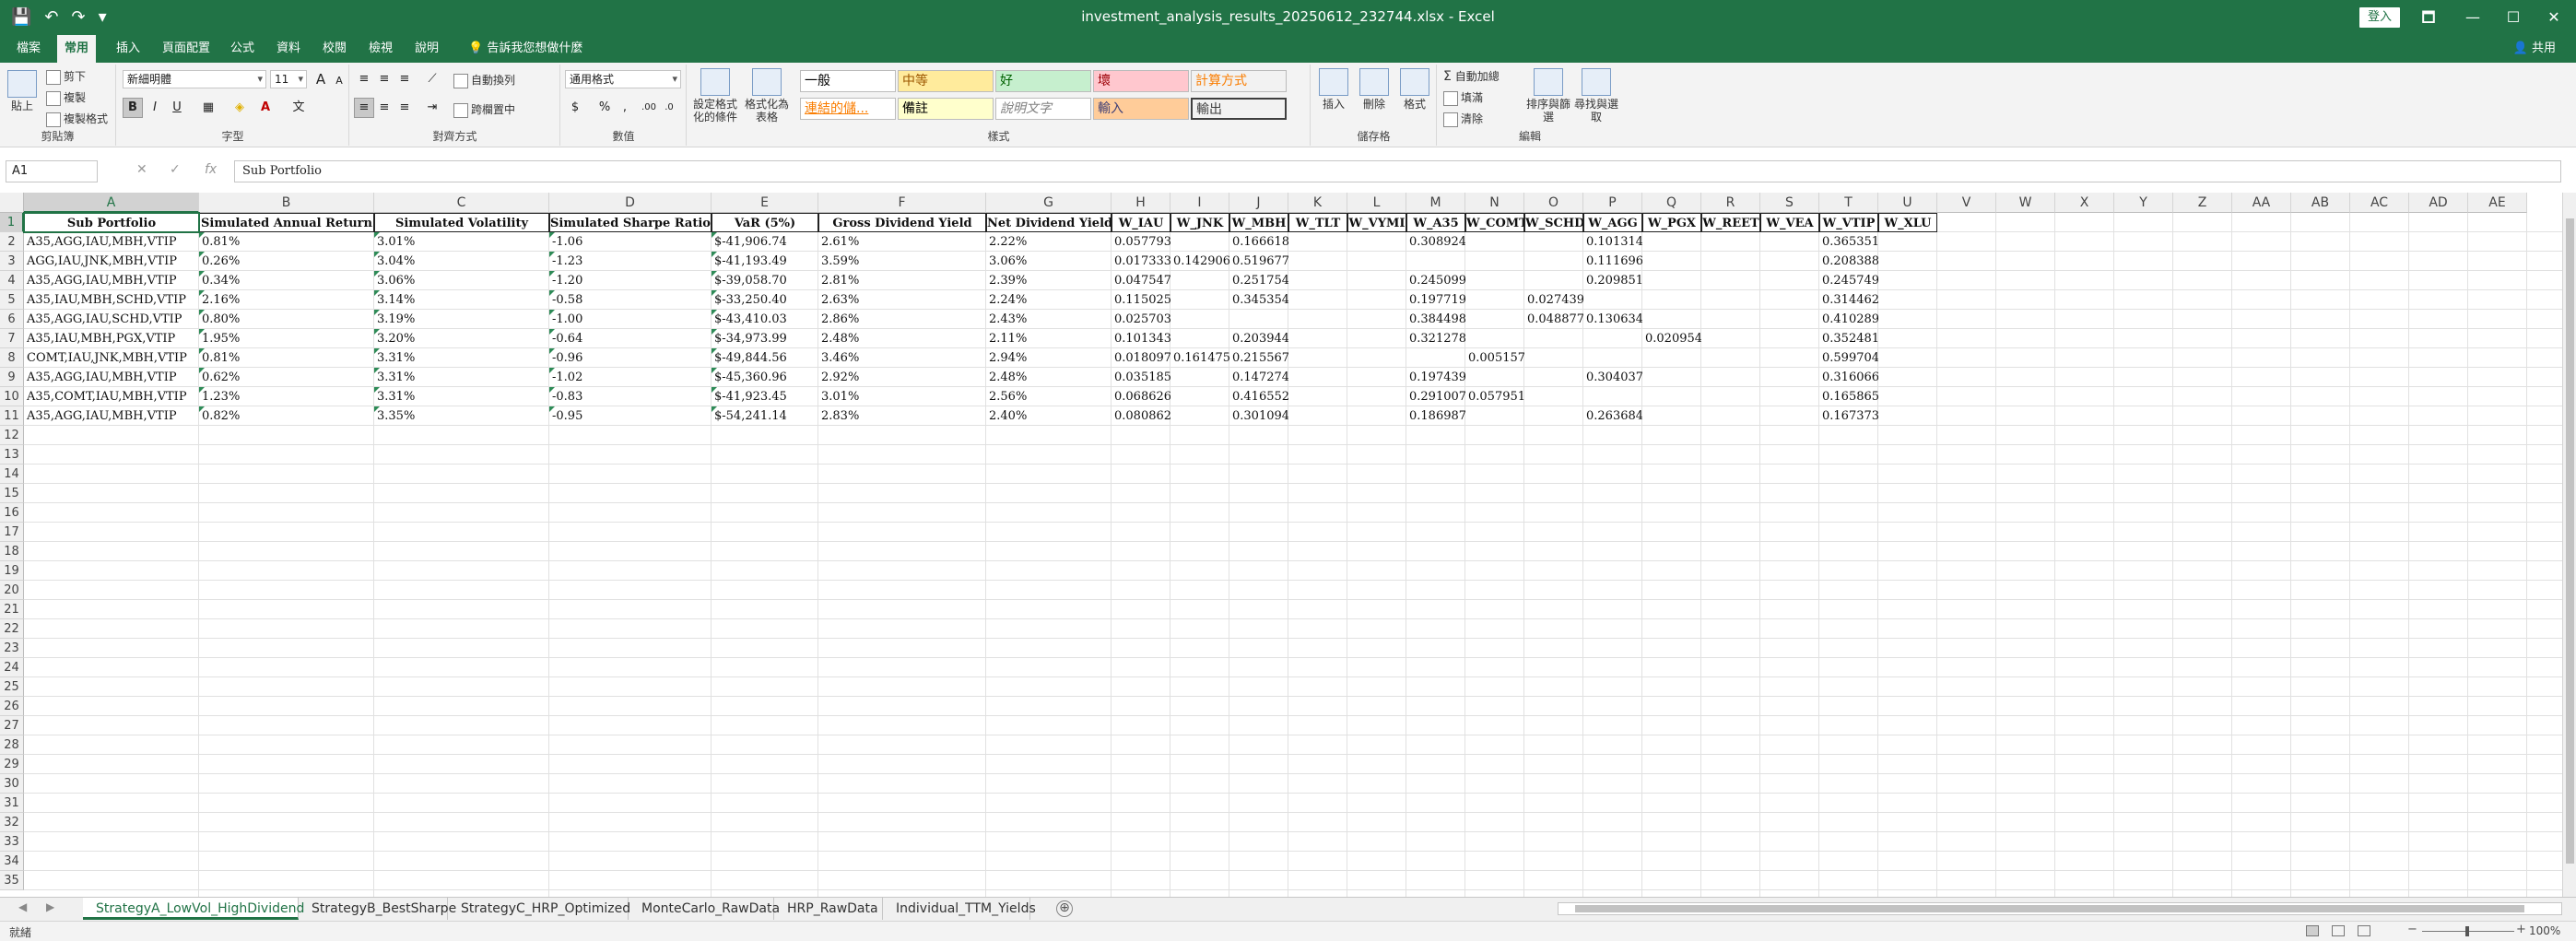 The image size is (2576, 941). I want to click on name-box: A1, so click(52, 171).